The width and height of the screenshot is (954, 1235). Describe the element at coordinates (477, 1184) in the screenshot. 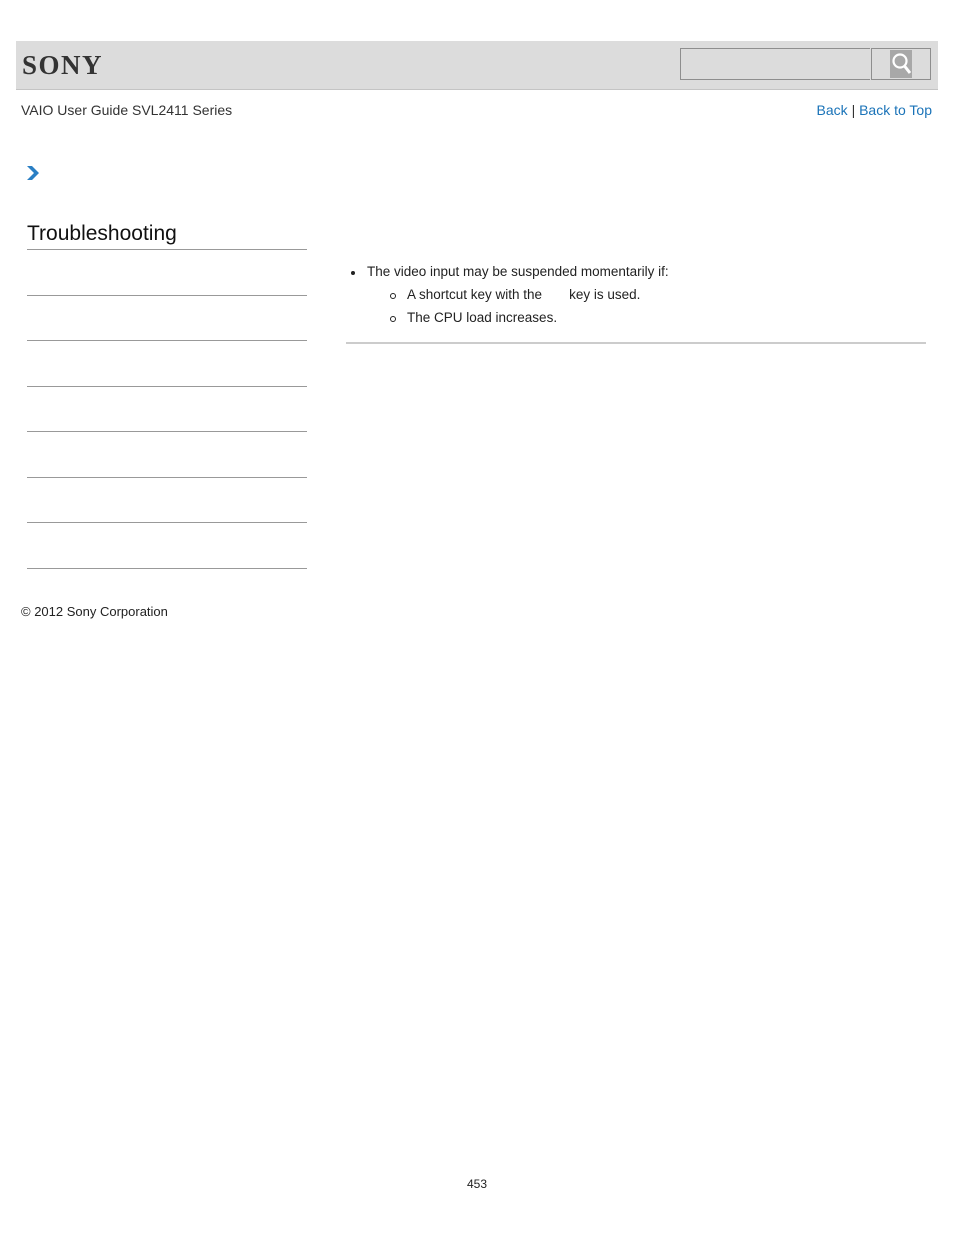

I see `page-number: 453` at that location.